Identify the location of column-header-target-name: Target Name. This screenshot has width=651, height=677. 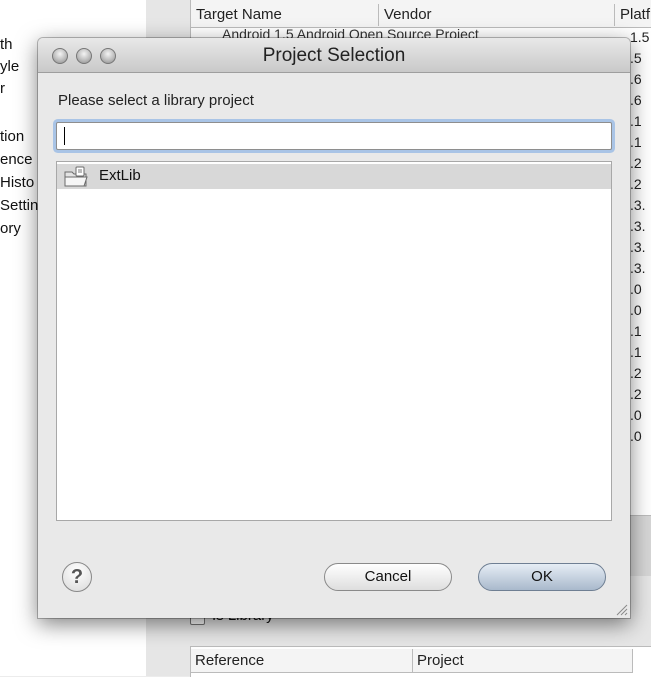
(285, 15).